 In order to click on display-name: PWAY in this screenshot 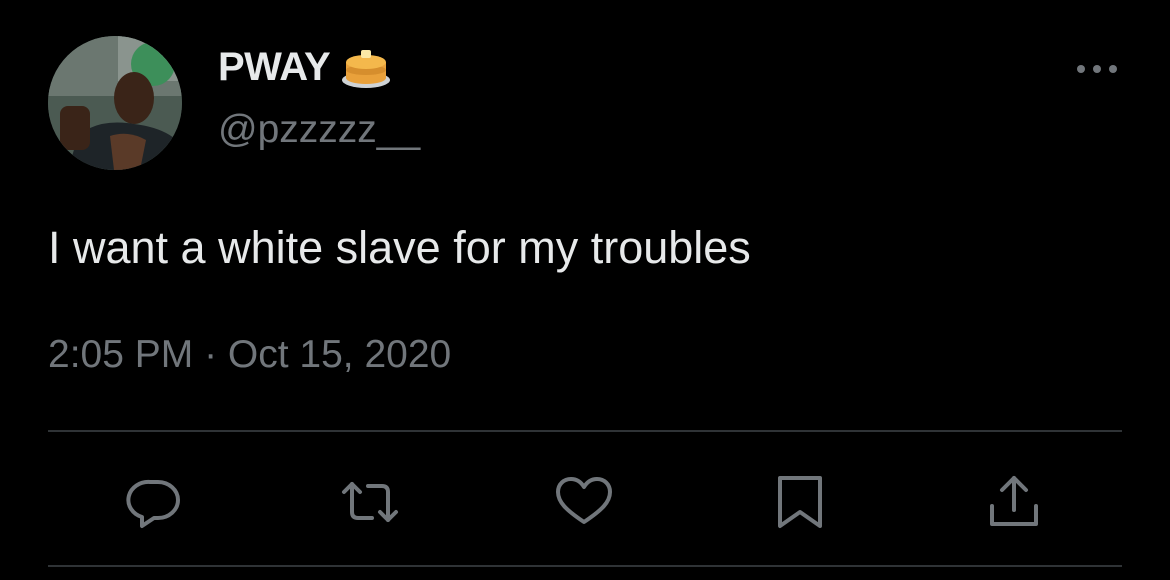, I will do `click(274, 67)`.